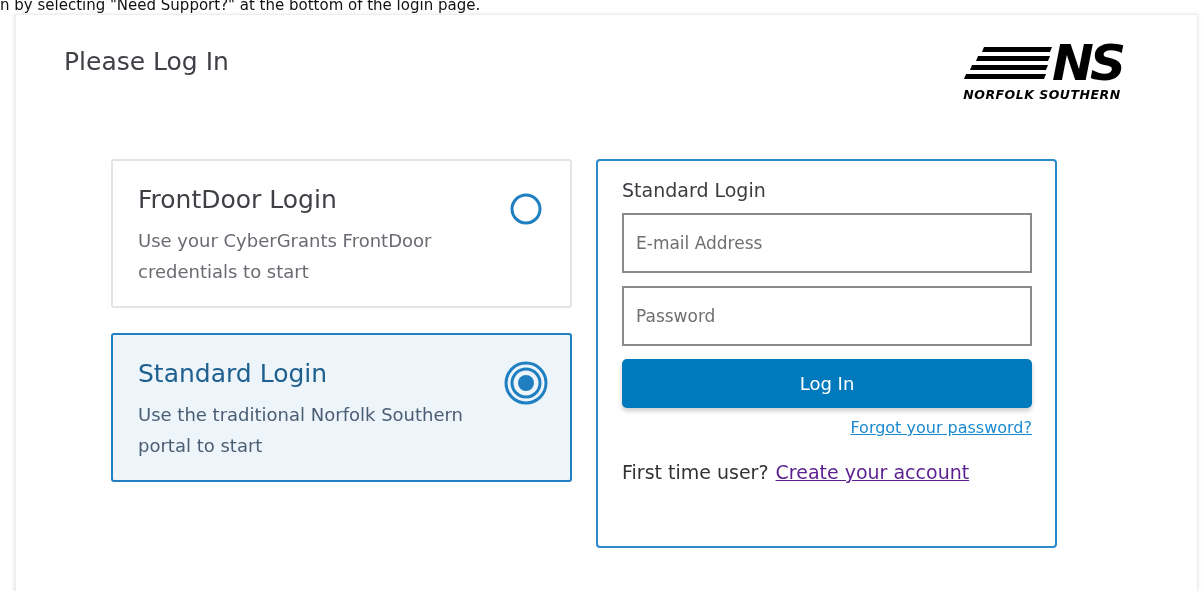  I want to click on login-option-card: Standard Login Use the traditional Norfolk Southern portal to start, so click(341, 407).